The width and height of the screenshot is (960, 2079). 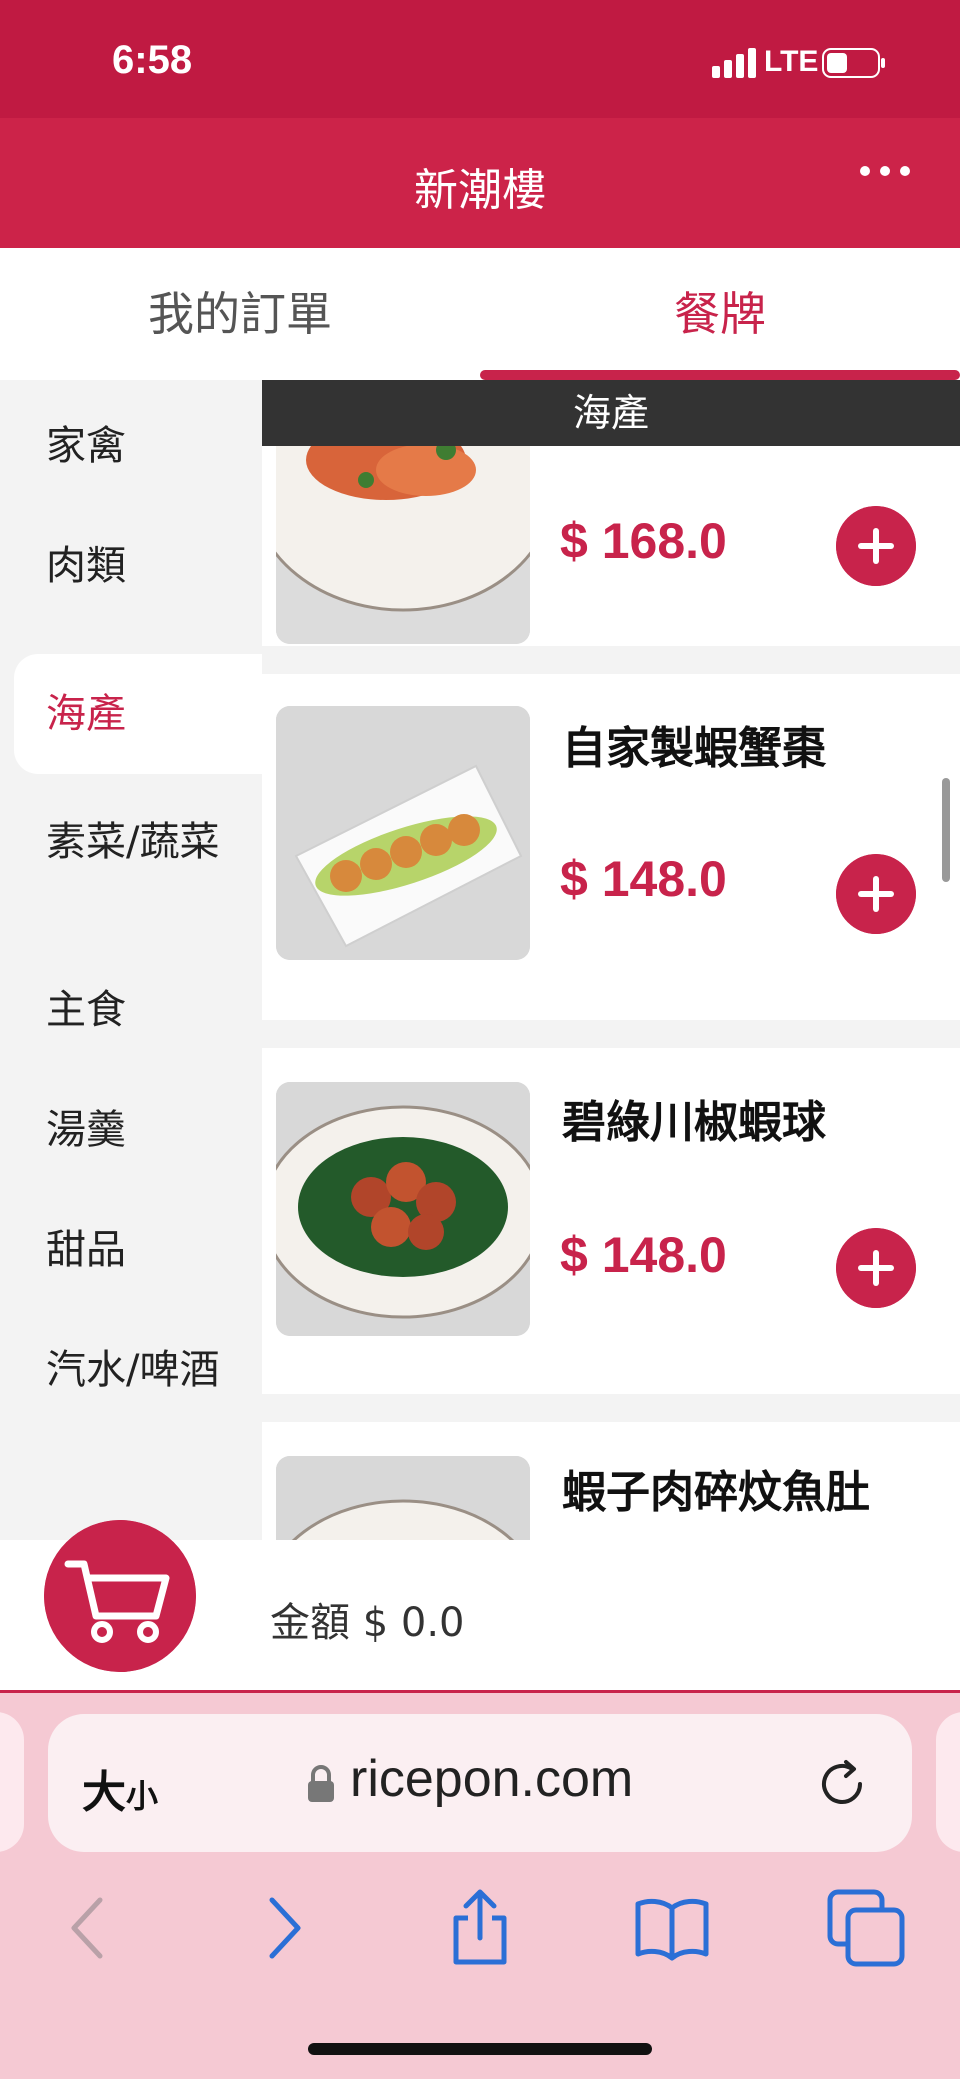 What do you see at coordinates (120, 1596) in the screenshot?
I see `cart-icon` at bounding box center [120, 1596].